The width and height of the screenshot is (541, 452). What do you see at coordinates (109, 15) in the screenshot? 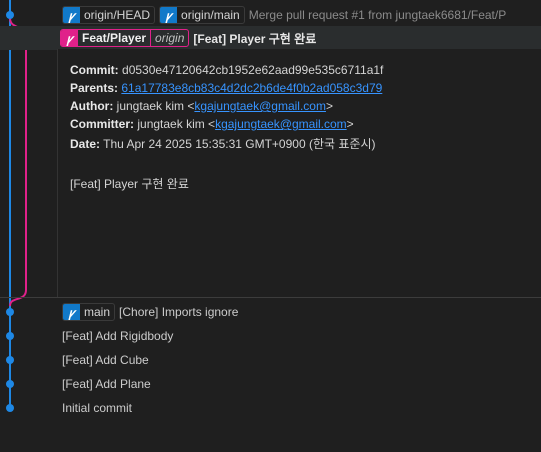
I see `ref-badge-origin-head: ꝩ origin/HEAD` at bounding box center [109, 15].